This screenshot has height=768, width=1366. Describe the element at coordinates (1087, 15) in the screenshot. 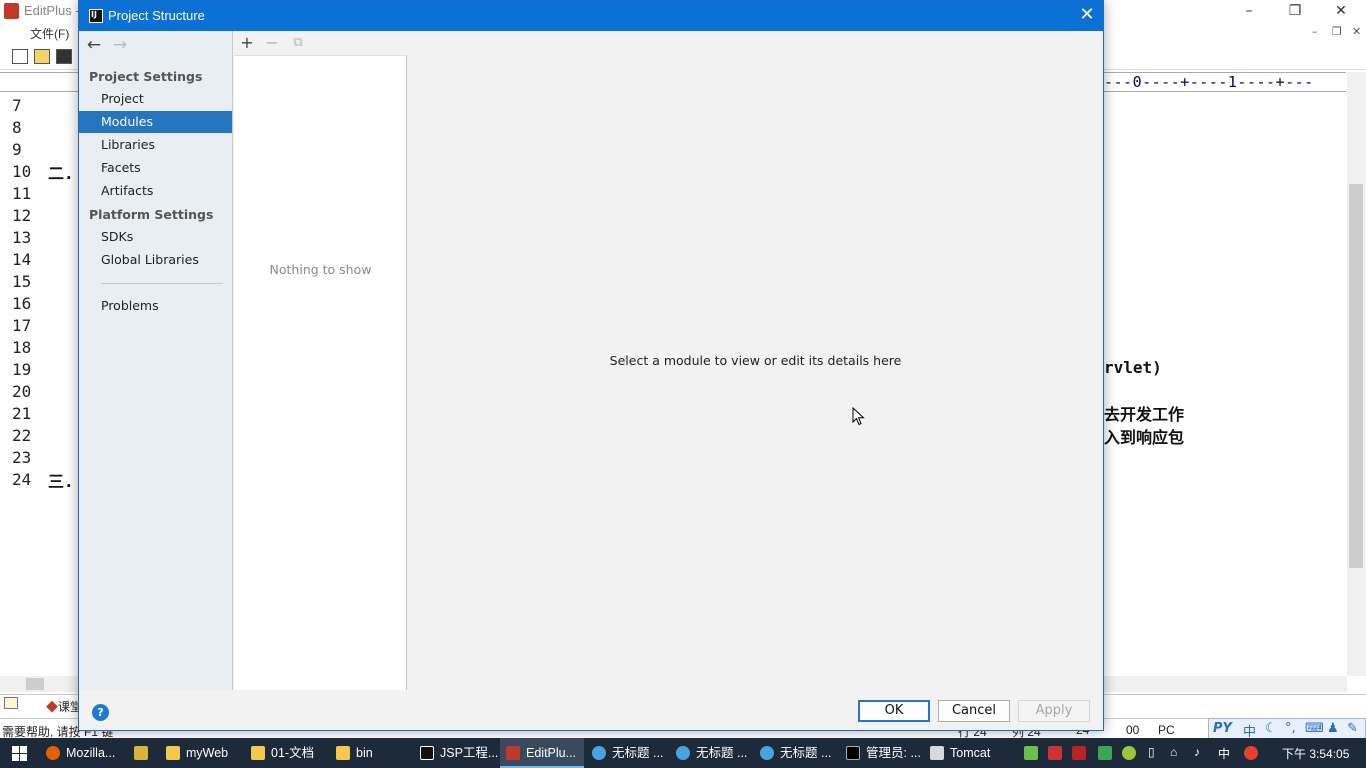

I see `dialog-close-icon: ✕` at that location.